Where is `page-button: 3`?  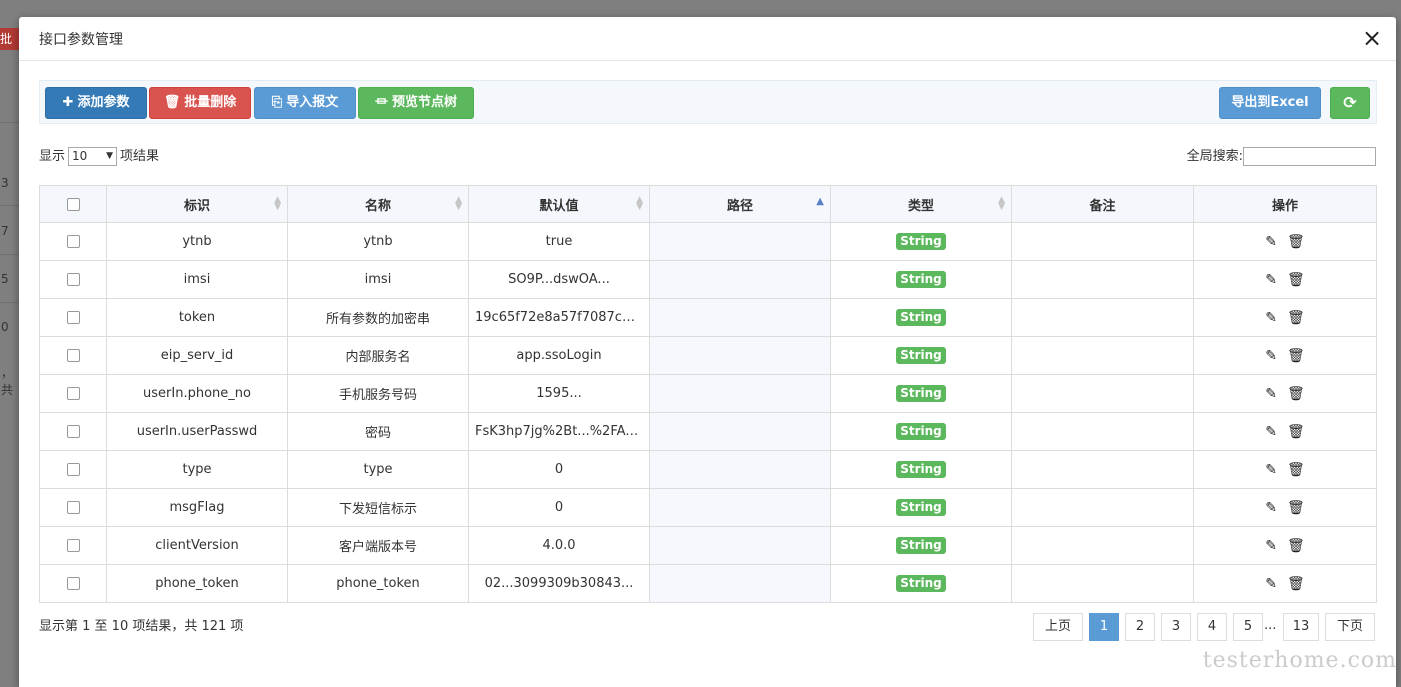
page-button: 3 is located at coordinates (1176, 627).